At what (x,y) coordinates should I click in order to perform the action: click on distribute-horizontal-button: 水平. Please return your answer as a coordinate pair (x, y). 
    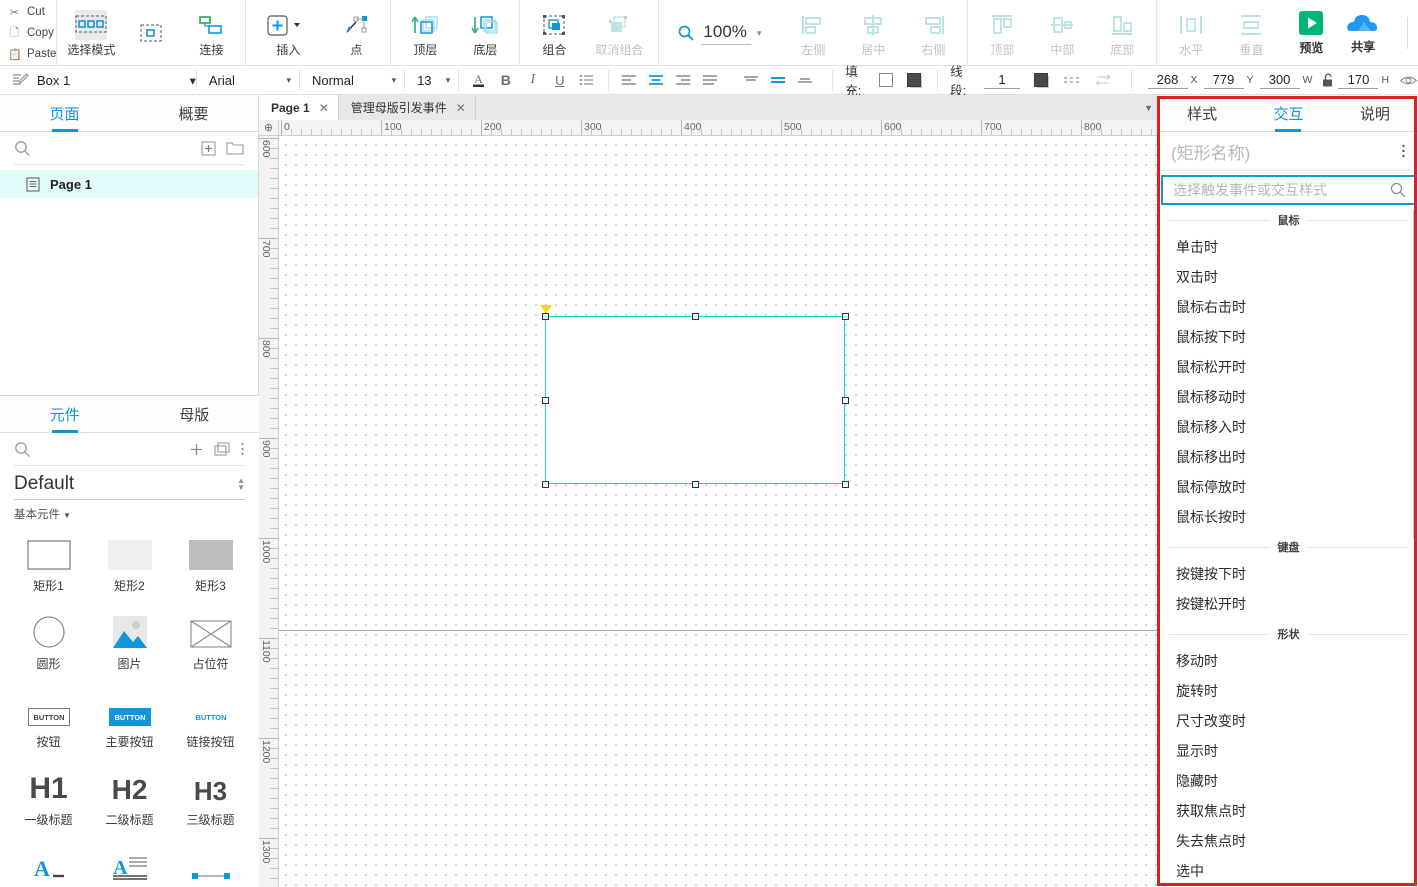
    Looking at the image, I should click on (1191, 33).